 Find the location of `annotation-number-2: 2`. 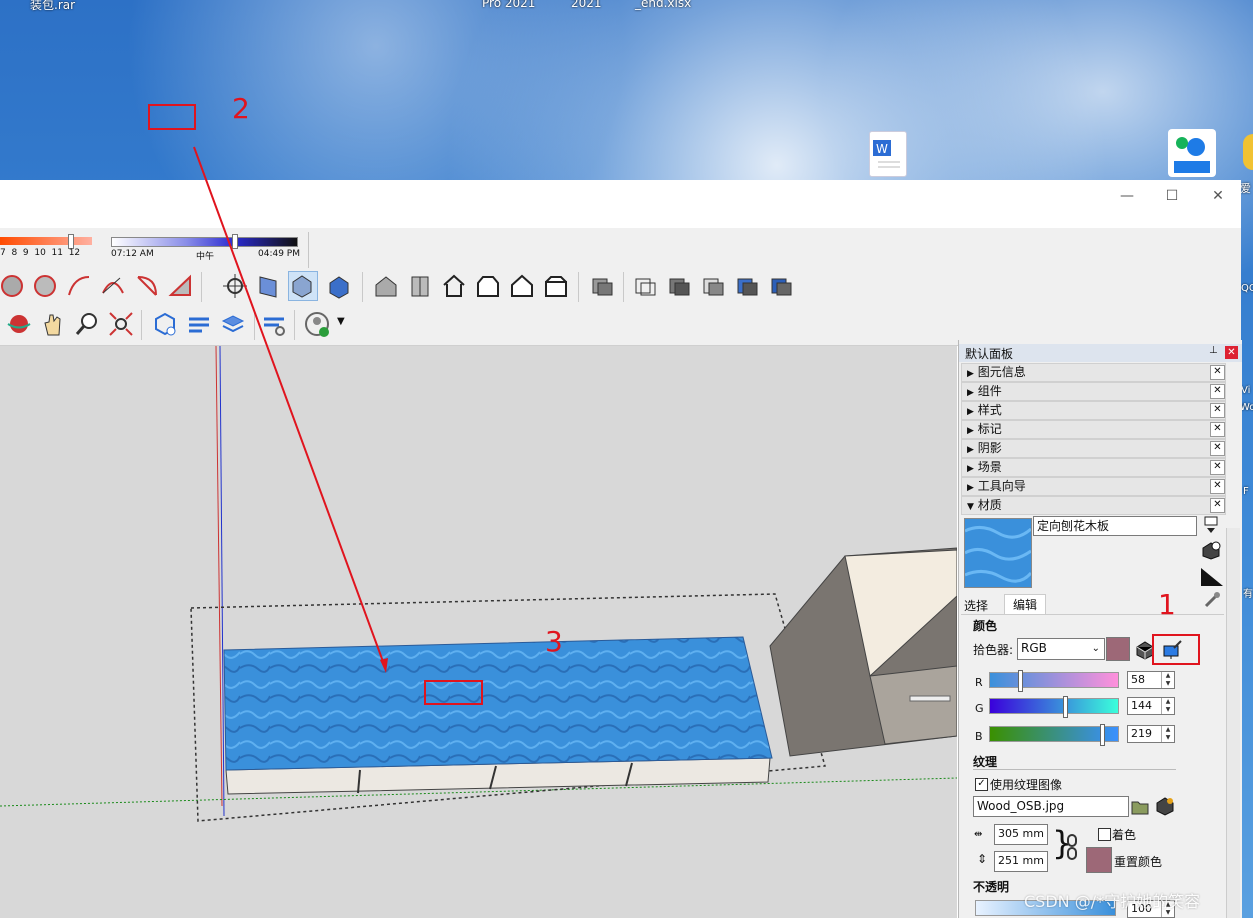

annotation-number-2: 2 is located at coordinates (241, 108).